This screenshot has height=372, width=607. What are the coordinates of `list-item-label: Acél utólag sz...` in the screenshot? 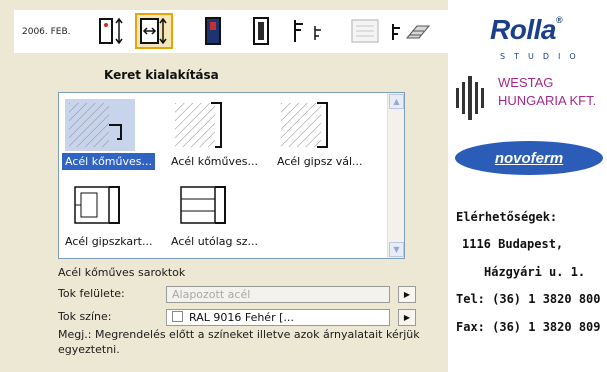 It's located at (214, 241).